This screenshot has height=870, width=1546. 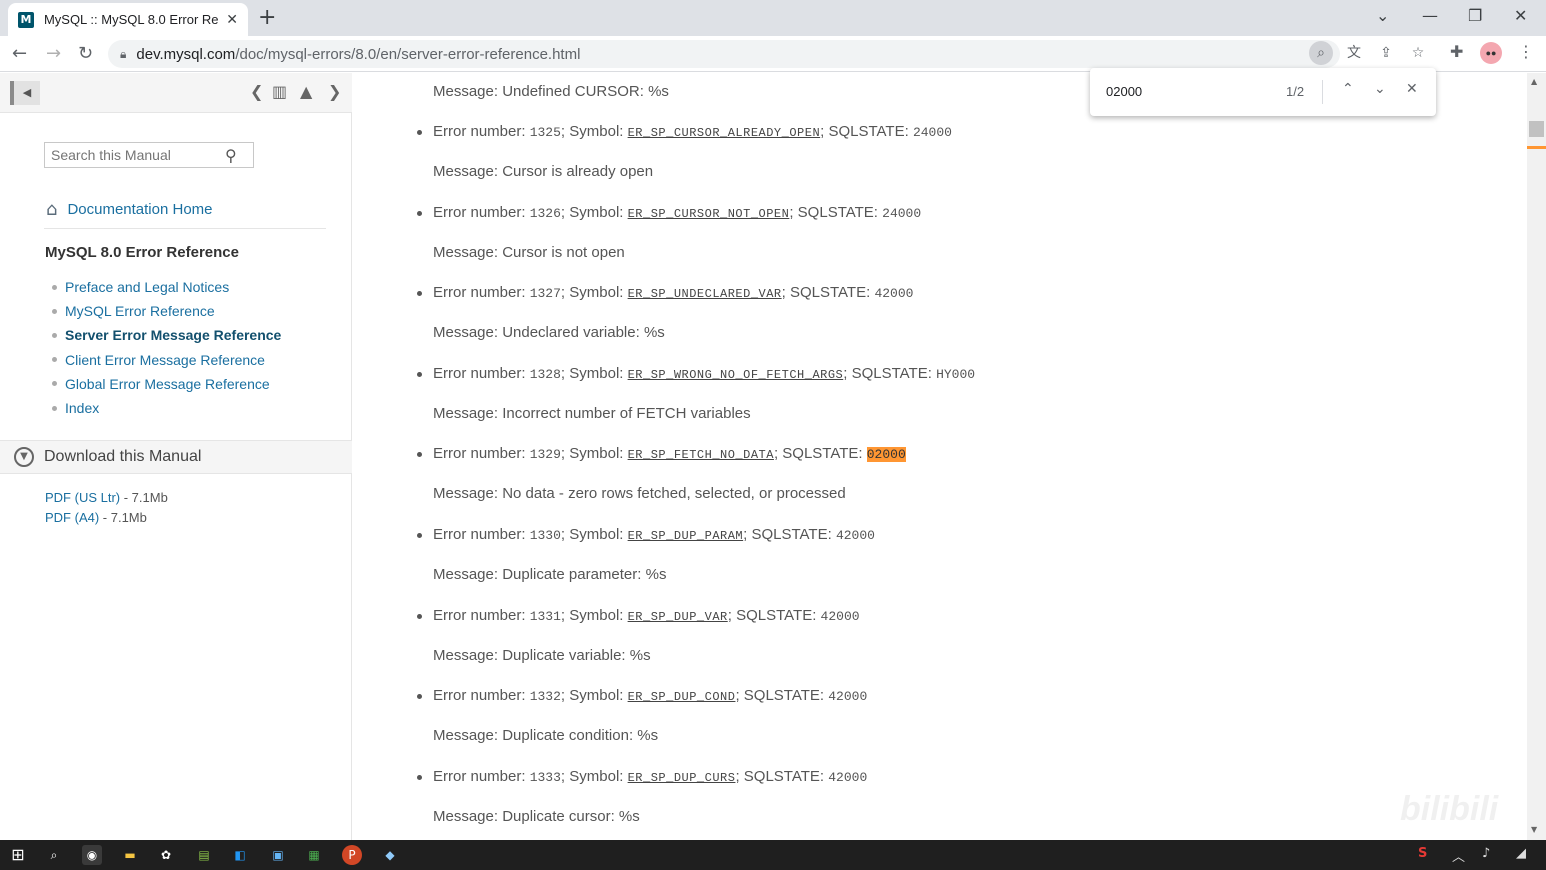 I want to click on toc-item-active: Server Error Message Reference, so click(x=166, y=335).